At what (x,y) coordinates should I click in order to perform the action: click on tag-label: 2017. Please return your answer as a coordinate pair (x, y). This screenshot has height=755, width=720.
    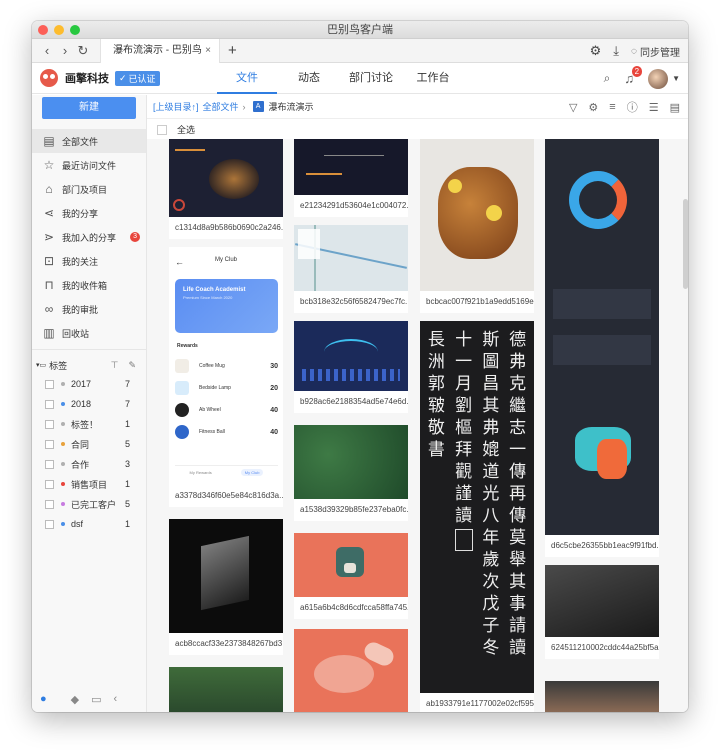
    Looking at the image, I should click on (81, 384).